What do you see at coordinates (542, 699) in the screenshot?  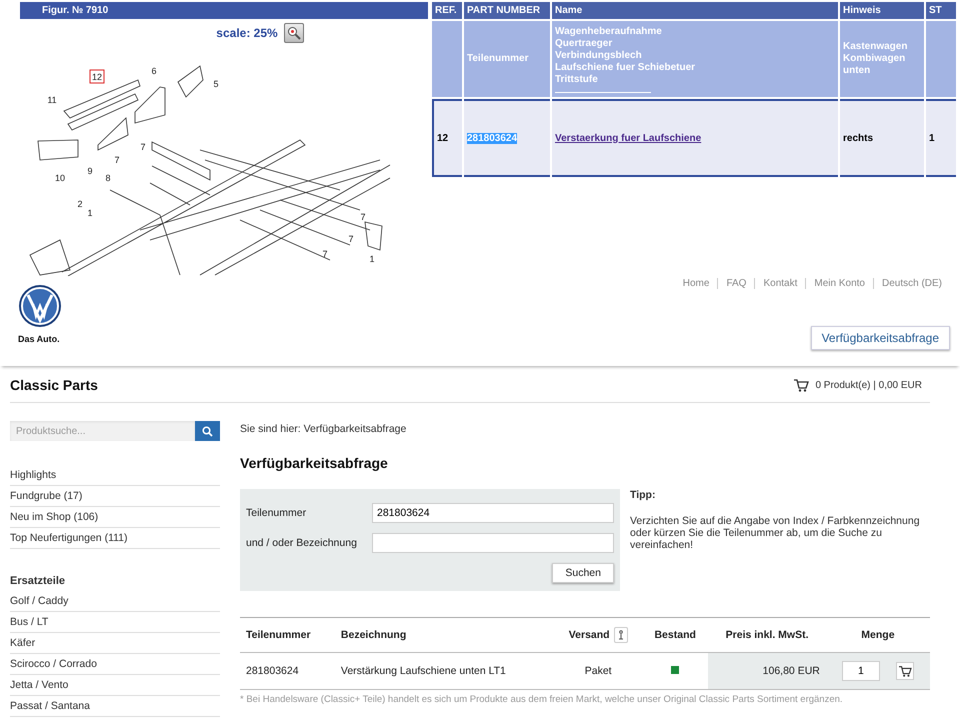 I see `footnote: * Bei Handelsware (Classic+ Teile) handelt es sich um Produkte aus dem freien Markt, welche unser Original Classic Parts Sortiment ergänzen.` at bounding box center [542, 699].